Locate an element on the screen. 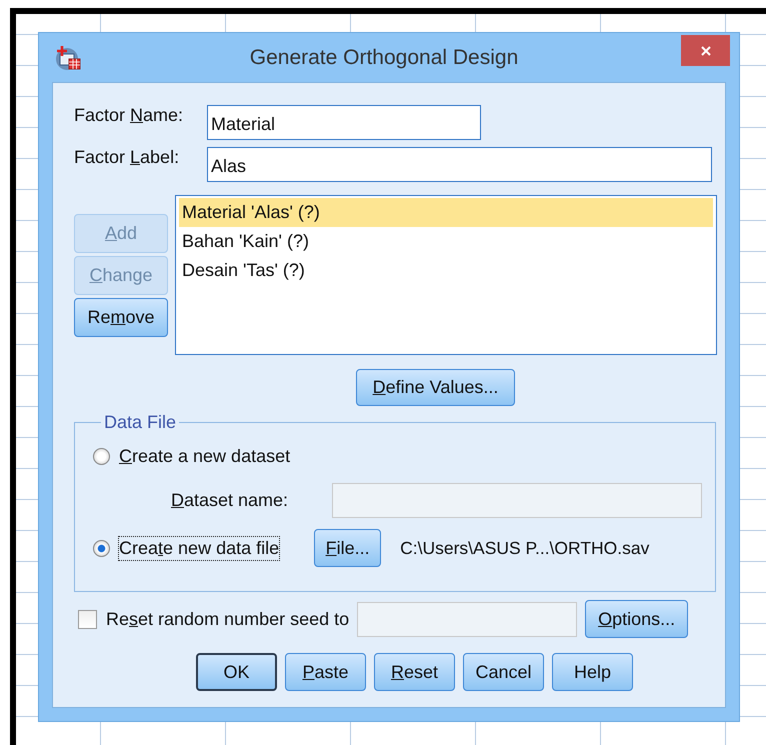 The image size is (766, 745). factor-label-field: Alas is located at coordinates (459, 164).